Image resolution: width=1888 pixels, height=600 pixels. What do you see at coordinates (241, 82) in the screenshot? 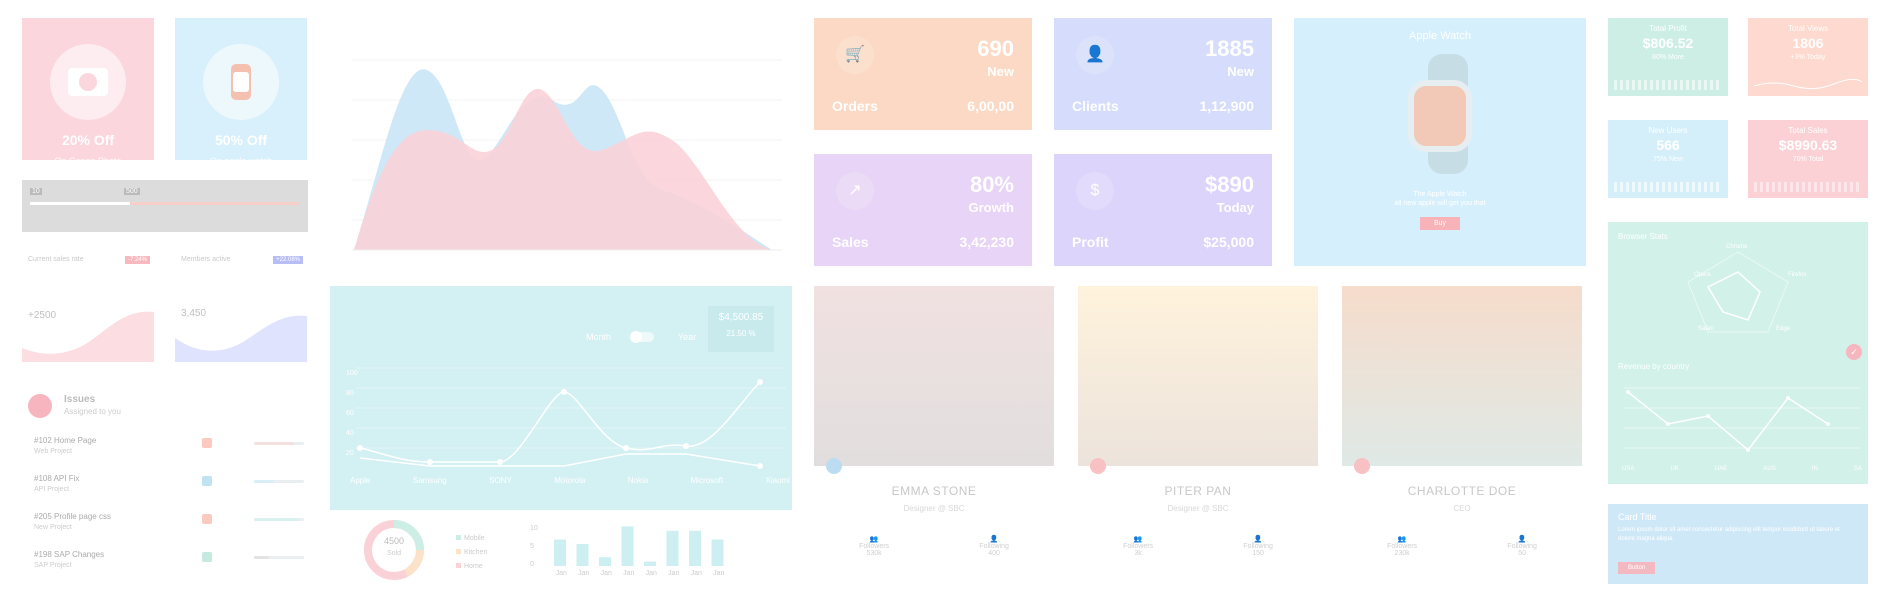
I see `watch-icon` at bounding box center [241, 82].